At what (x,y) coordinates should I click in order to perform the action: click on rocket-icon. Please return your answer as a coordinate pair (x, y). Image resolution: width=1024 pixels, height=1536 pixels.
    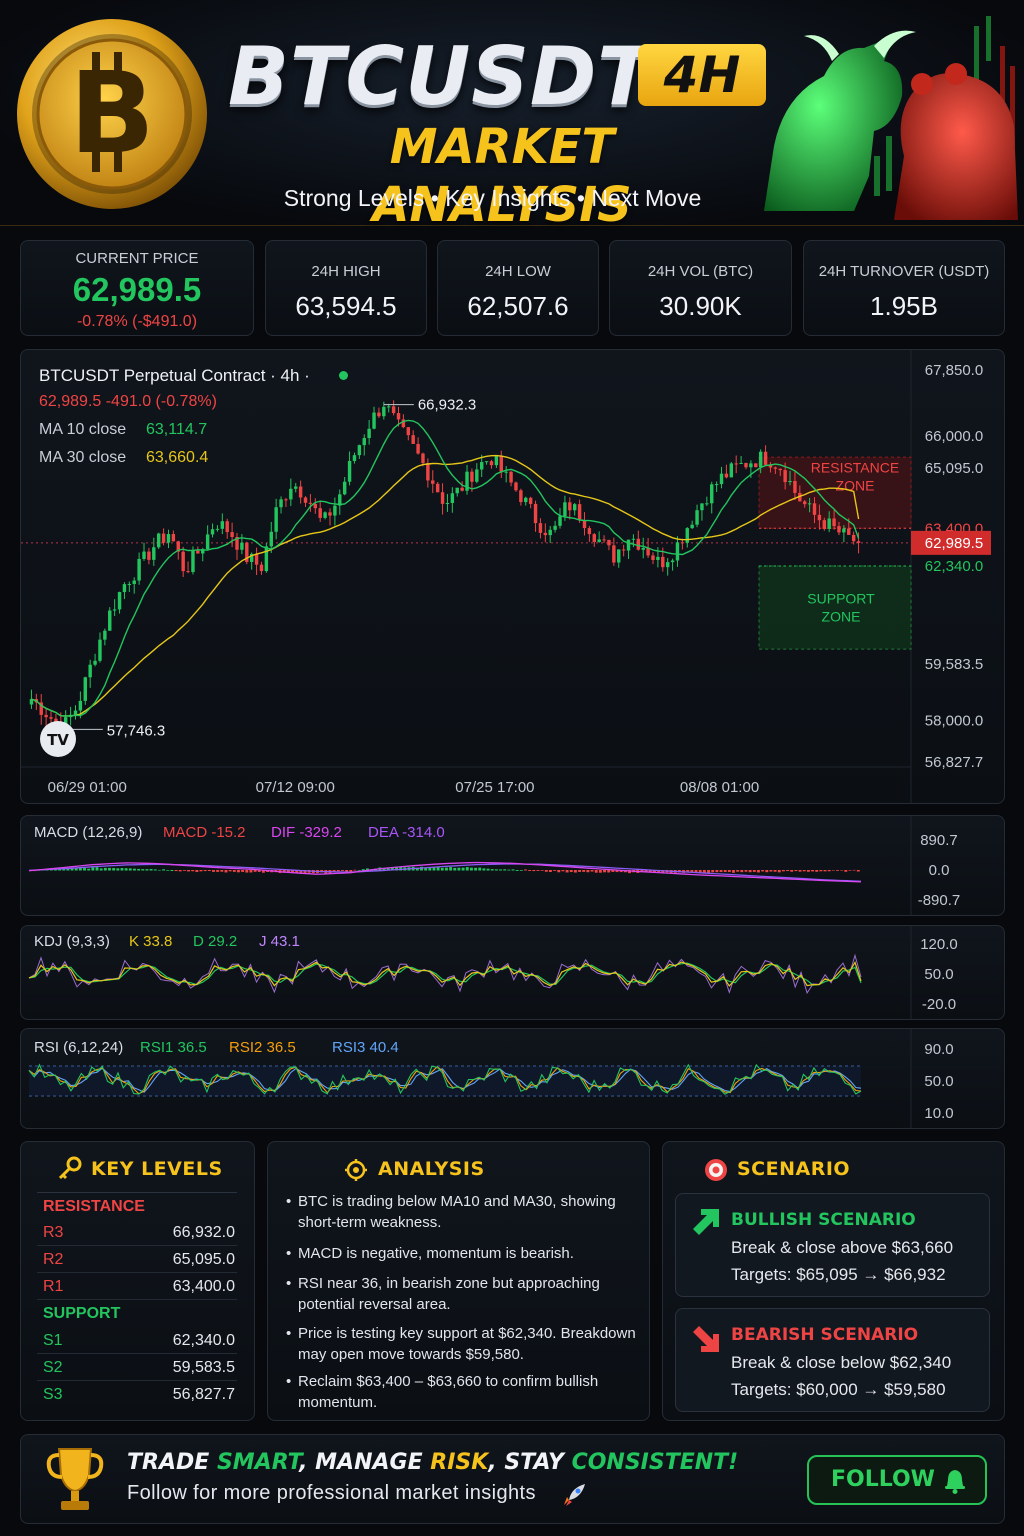
    Looking at the image, I should click on (574, 1495).